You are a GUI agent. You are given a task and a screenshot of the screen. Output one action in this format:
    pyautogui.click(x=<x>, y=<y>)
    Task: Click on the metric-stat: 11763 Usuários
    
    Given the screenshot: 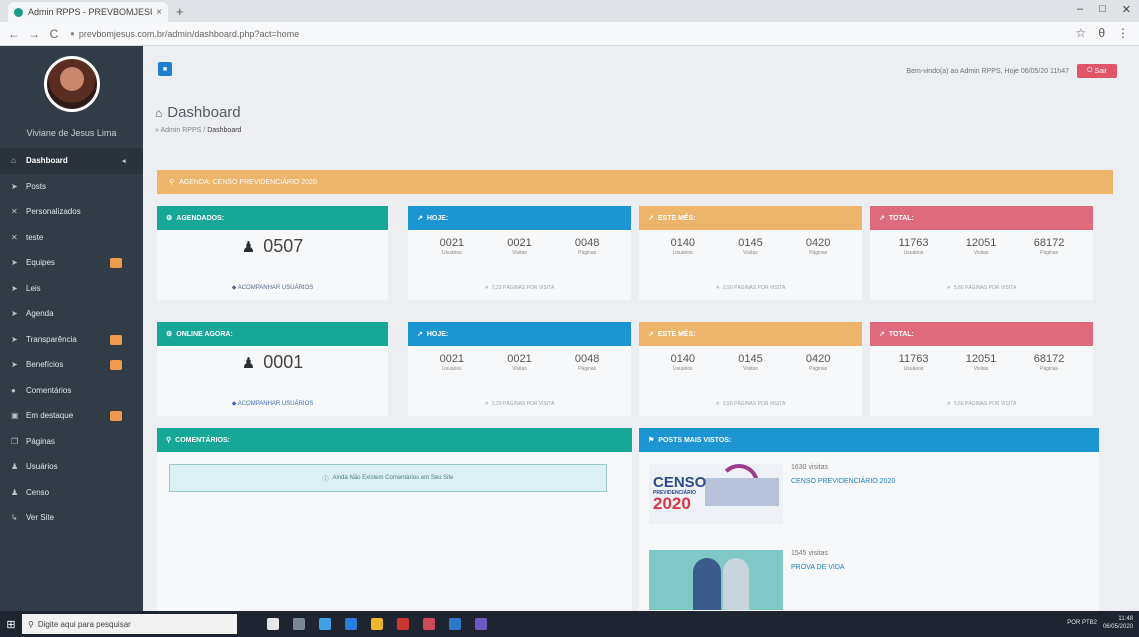 What is the action you would take?
    pyautogui.click(x=914, y=362)
    